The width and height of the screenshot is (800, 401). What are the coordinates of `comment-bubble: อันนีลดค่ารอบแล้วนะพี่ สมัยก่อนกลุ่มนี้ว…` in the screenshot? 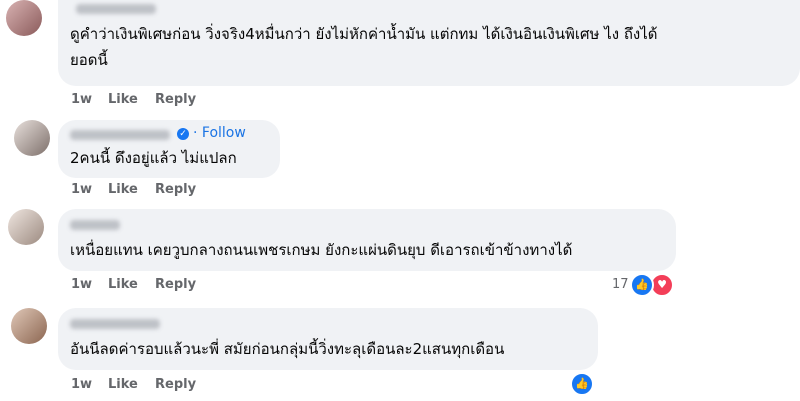 It's located at (328, 339).